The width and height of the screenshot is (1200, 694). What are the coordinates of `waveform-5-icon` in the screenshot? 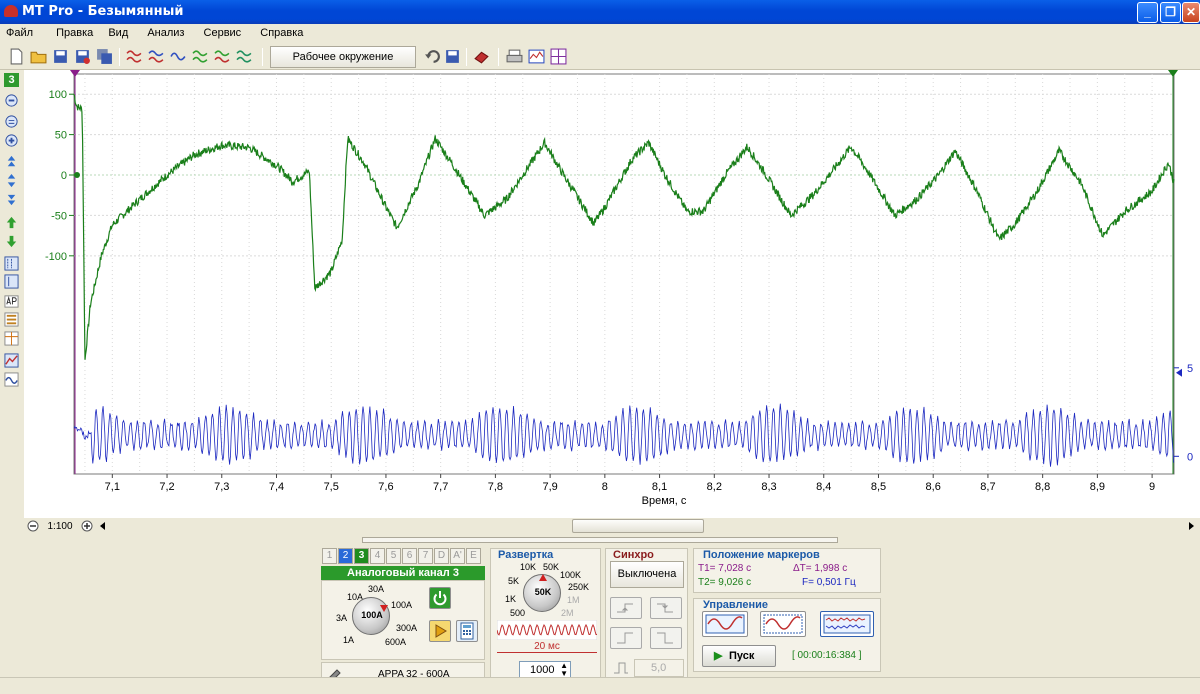 It's located at (222, 56).